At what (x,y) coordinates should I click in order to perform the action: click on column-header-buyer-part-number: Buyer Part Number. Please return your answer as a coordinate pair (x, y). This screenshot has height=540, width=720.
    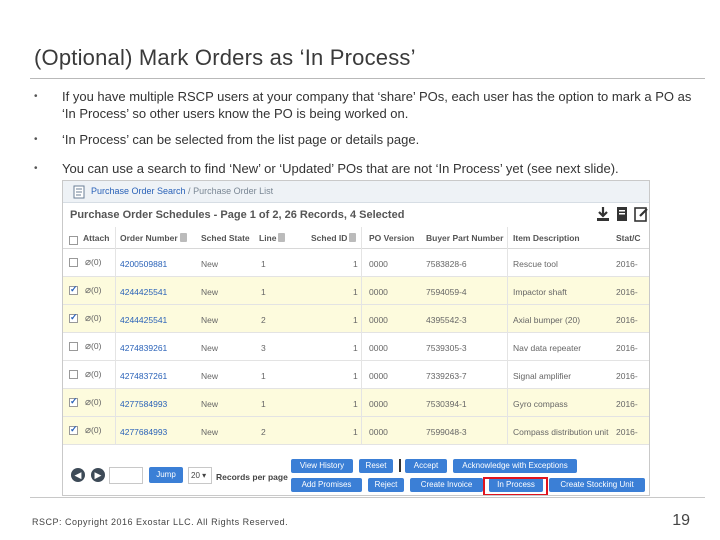
    Looking at the image, I should click on (464, 238).